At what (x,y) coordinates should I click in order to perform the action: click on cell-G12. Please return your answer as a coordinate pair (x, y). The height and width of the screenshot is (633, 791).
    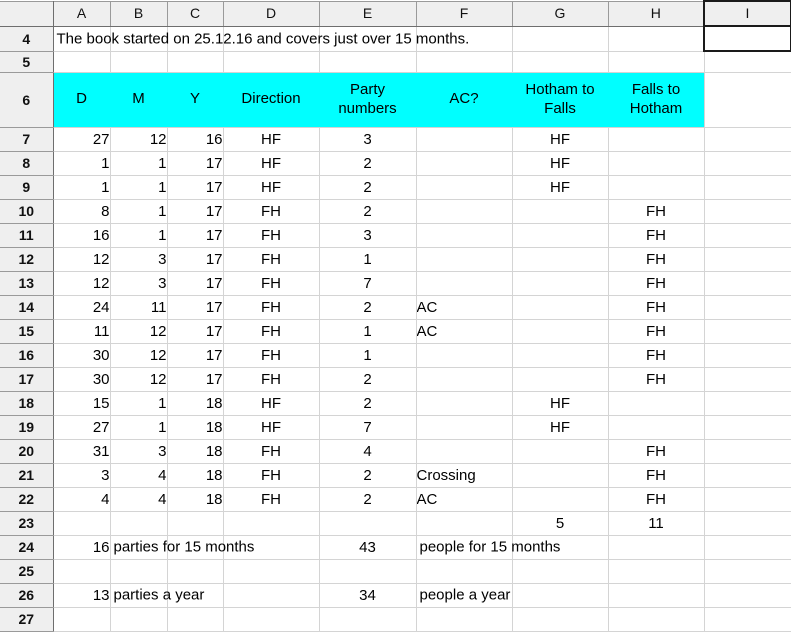
    Looking at the image, I should click on (560, 259).